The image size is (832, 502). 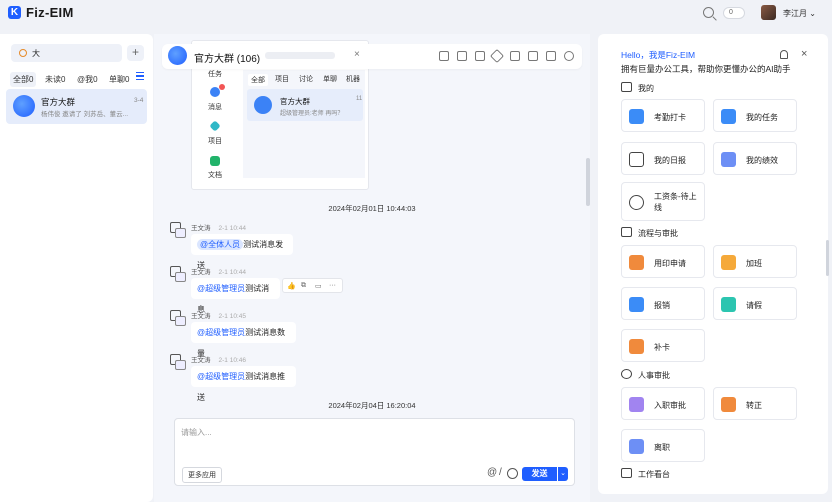 What do you see at coordinates (569, 56) in the screenshot?
I see `settings-icon` at bounding box center [569, 56].